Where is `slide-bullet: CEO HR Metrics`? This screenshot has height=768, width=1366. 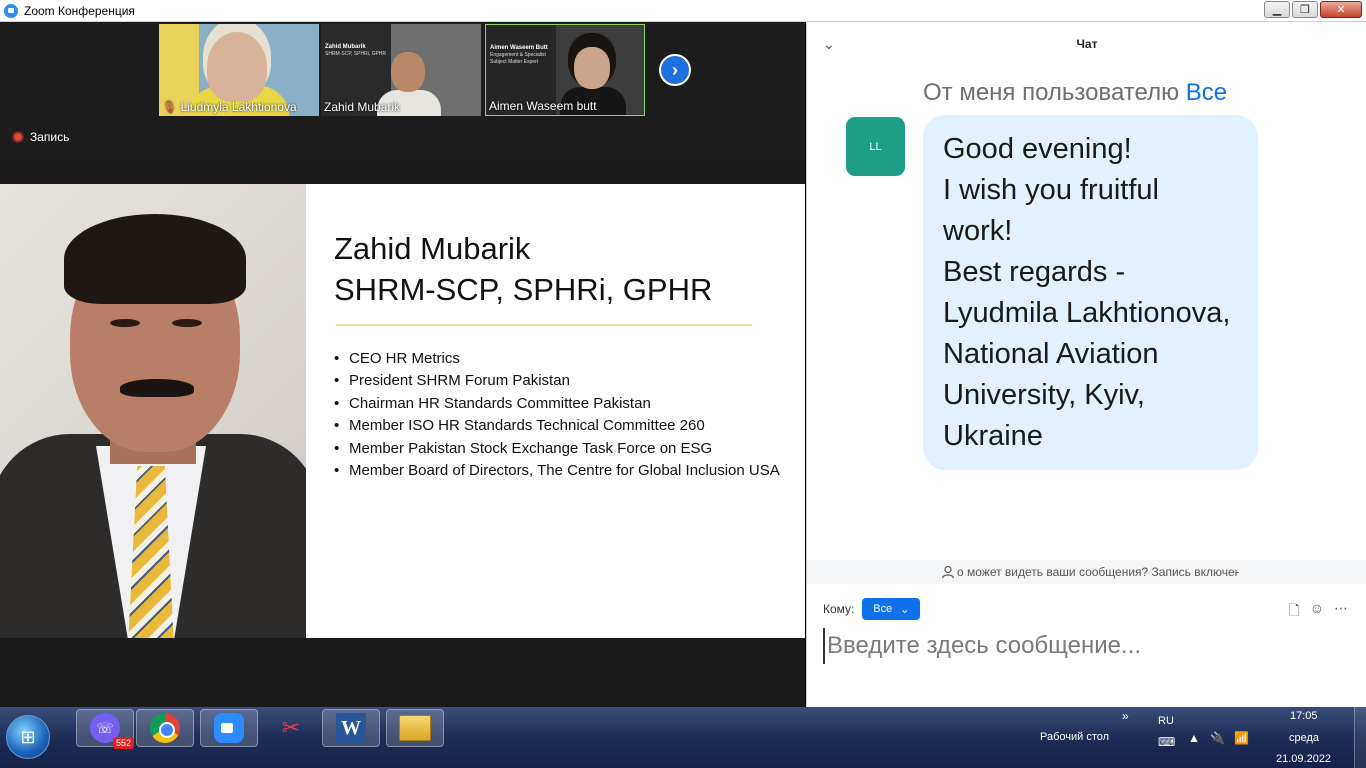
slide-bullet: CEO HR Metrics is located at coordinates (557, 359).